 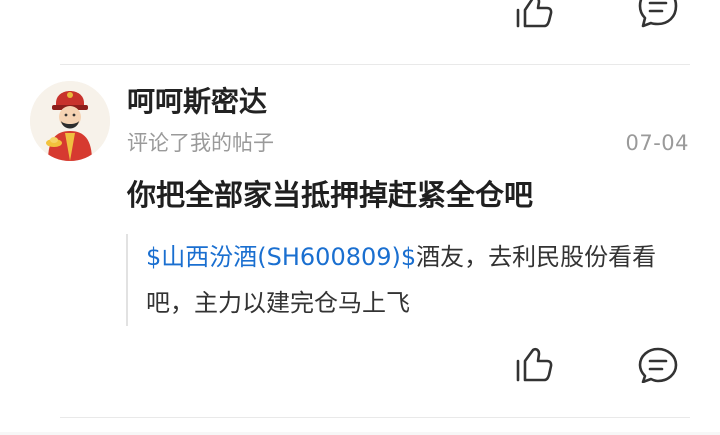 What do you see at coordinates (281, 257) in the screenshot?
I see `stock-tag-link: $山西汾酒(SH600809)$` at bounding box center [281, 257].